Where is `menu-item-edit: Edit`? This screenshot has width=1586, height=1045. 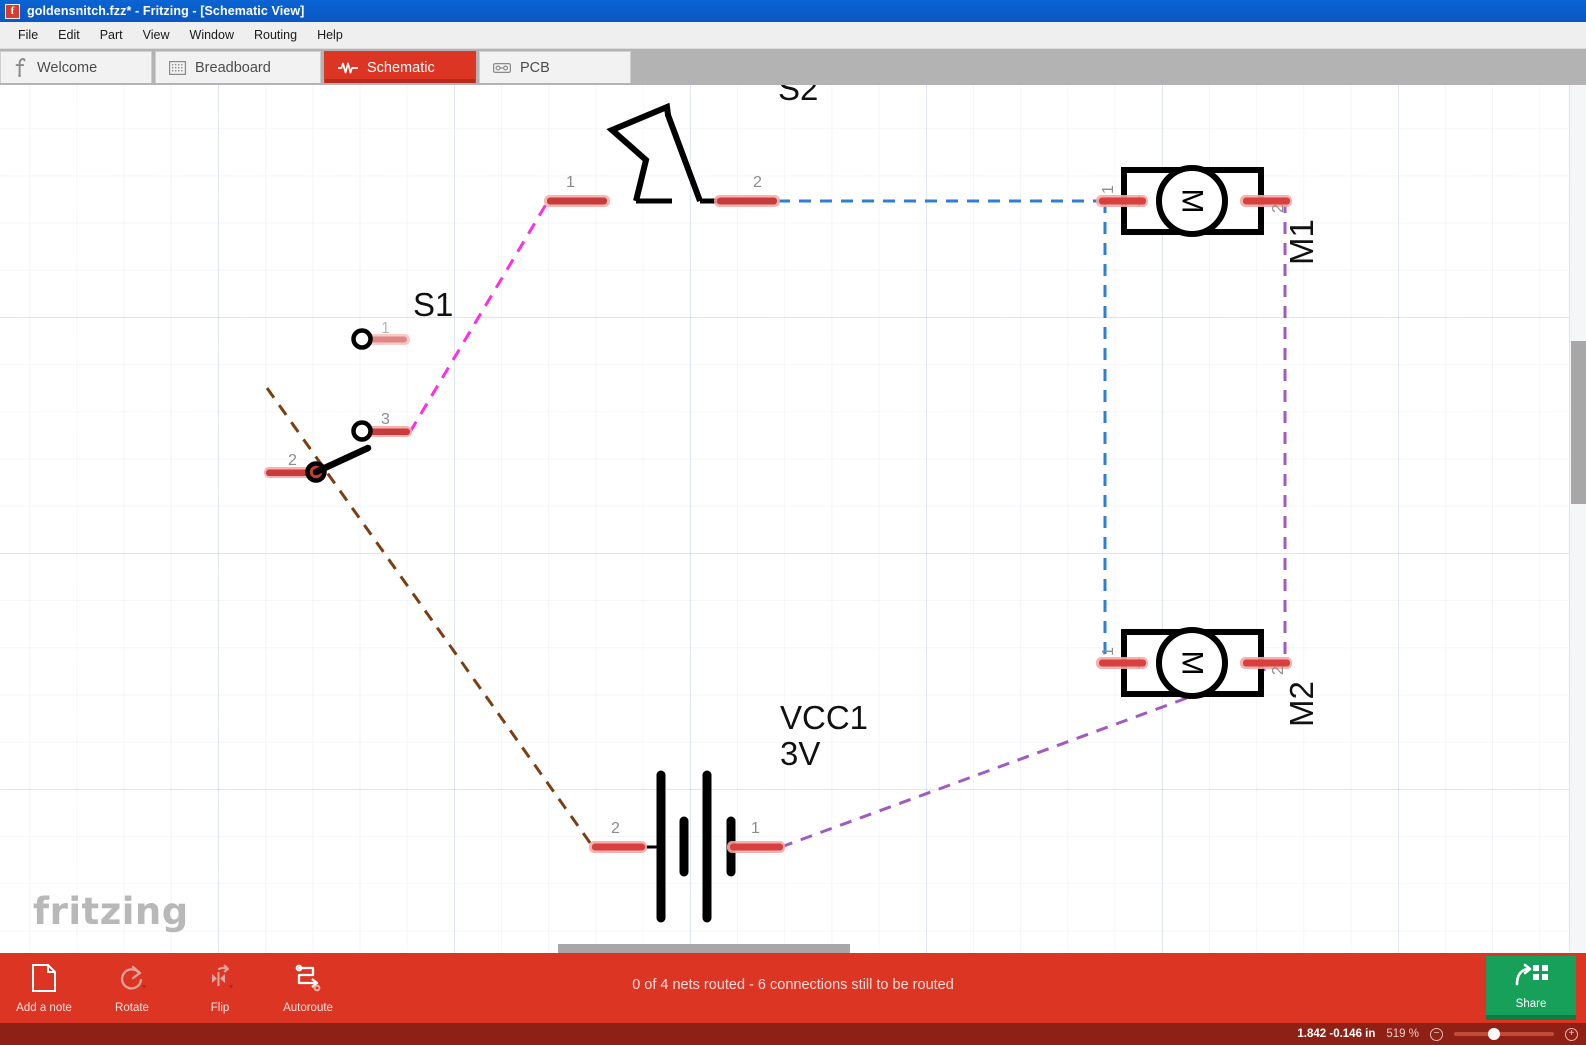
menu-item-edit: Edit is located at coordinates (69, 35).